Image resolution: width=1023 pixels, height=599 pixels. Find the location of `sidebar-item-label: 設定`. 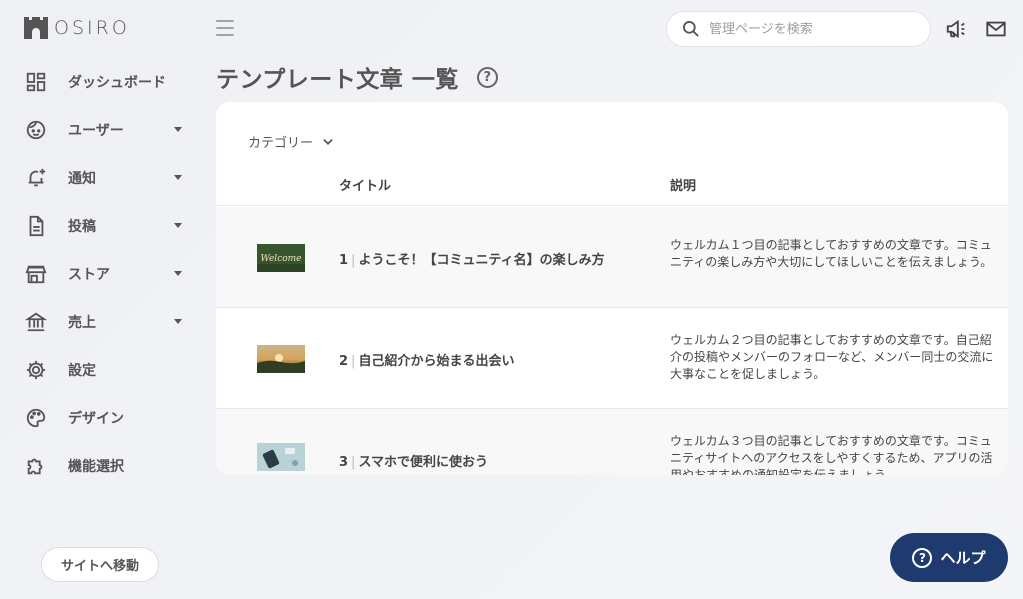

sidebar-item-label: 設定 is located at coordinates (82, 371).